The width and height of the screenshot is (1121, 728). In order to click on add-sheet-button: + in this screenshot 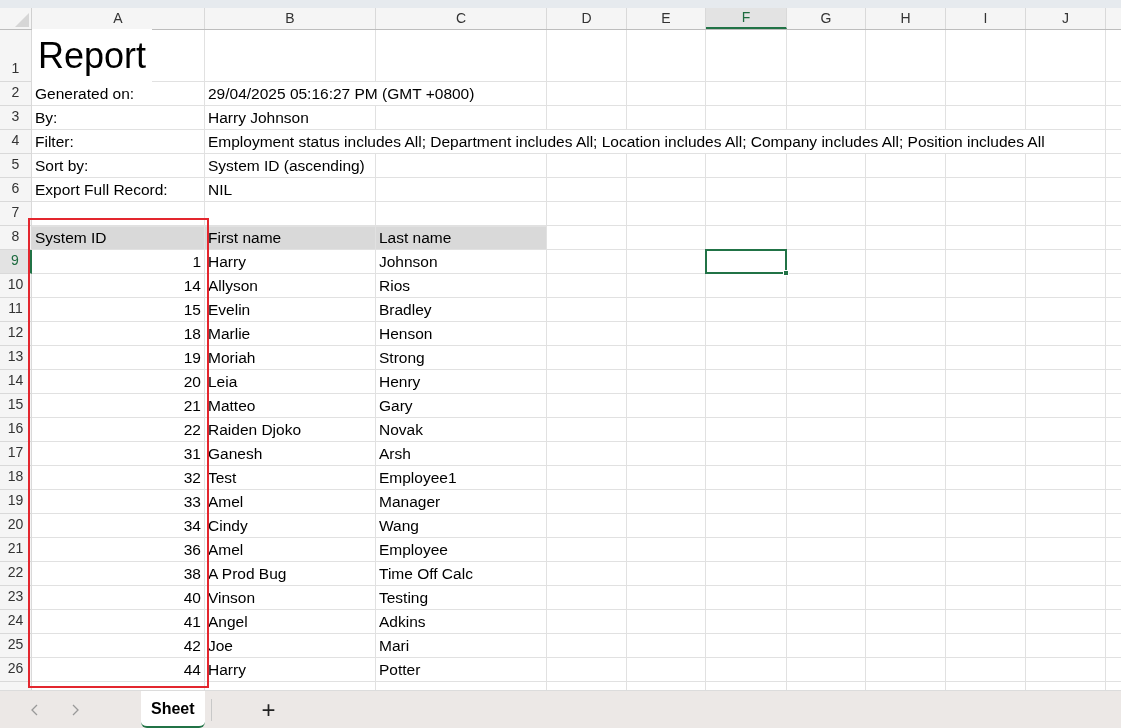, I will do `click(268, 709)`.